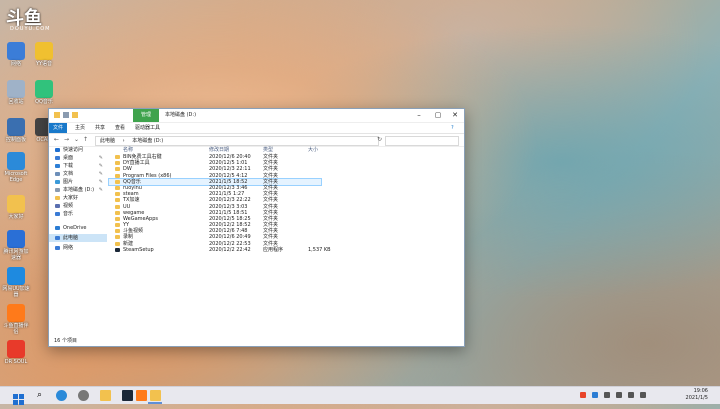 This screenshot has width=720, height=409. I want to click on desktop-icon: 网易UU加速器, so click(16, 282).